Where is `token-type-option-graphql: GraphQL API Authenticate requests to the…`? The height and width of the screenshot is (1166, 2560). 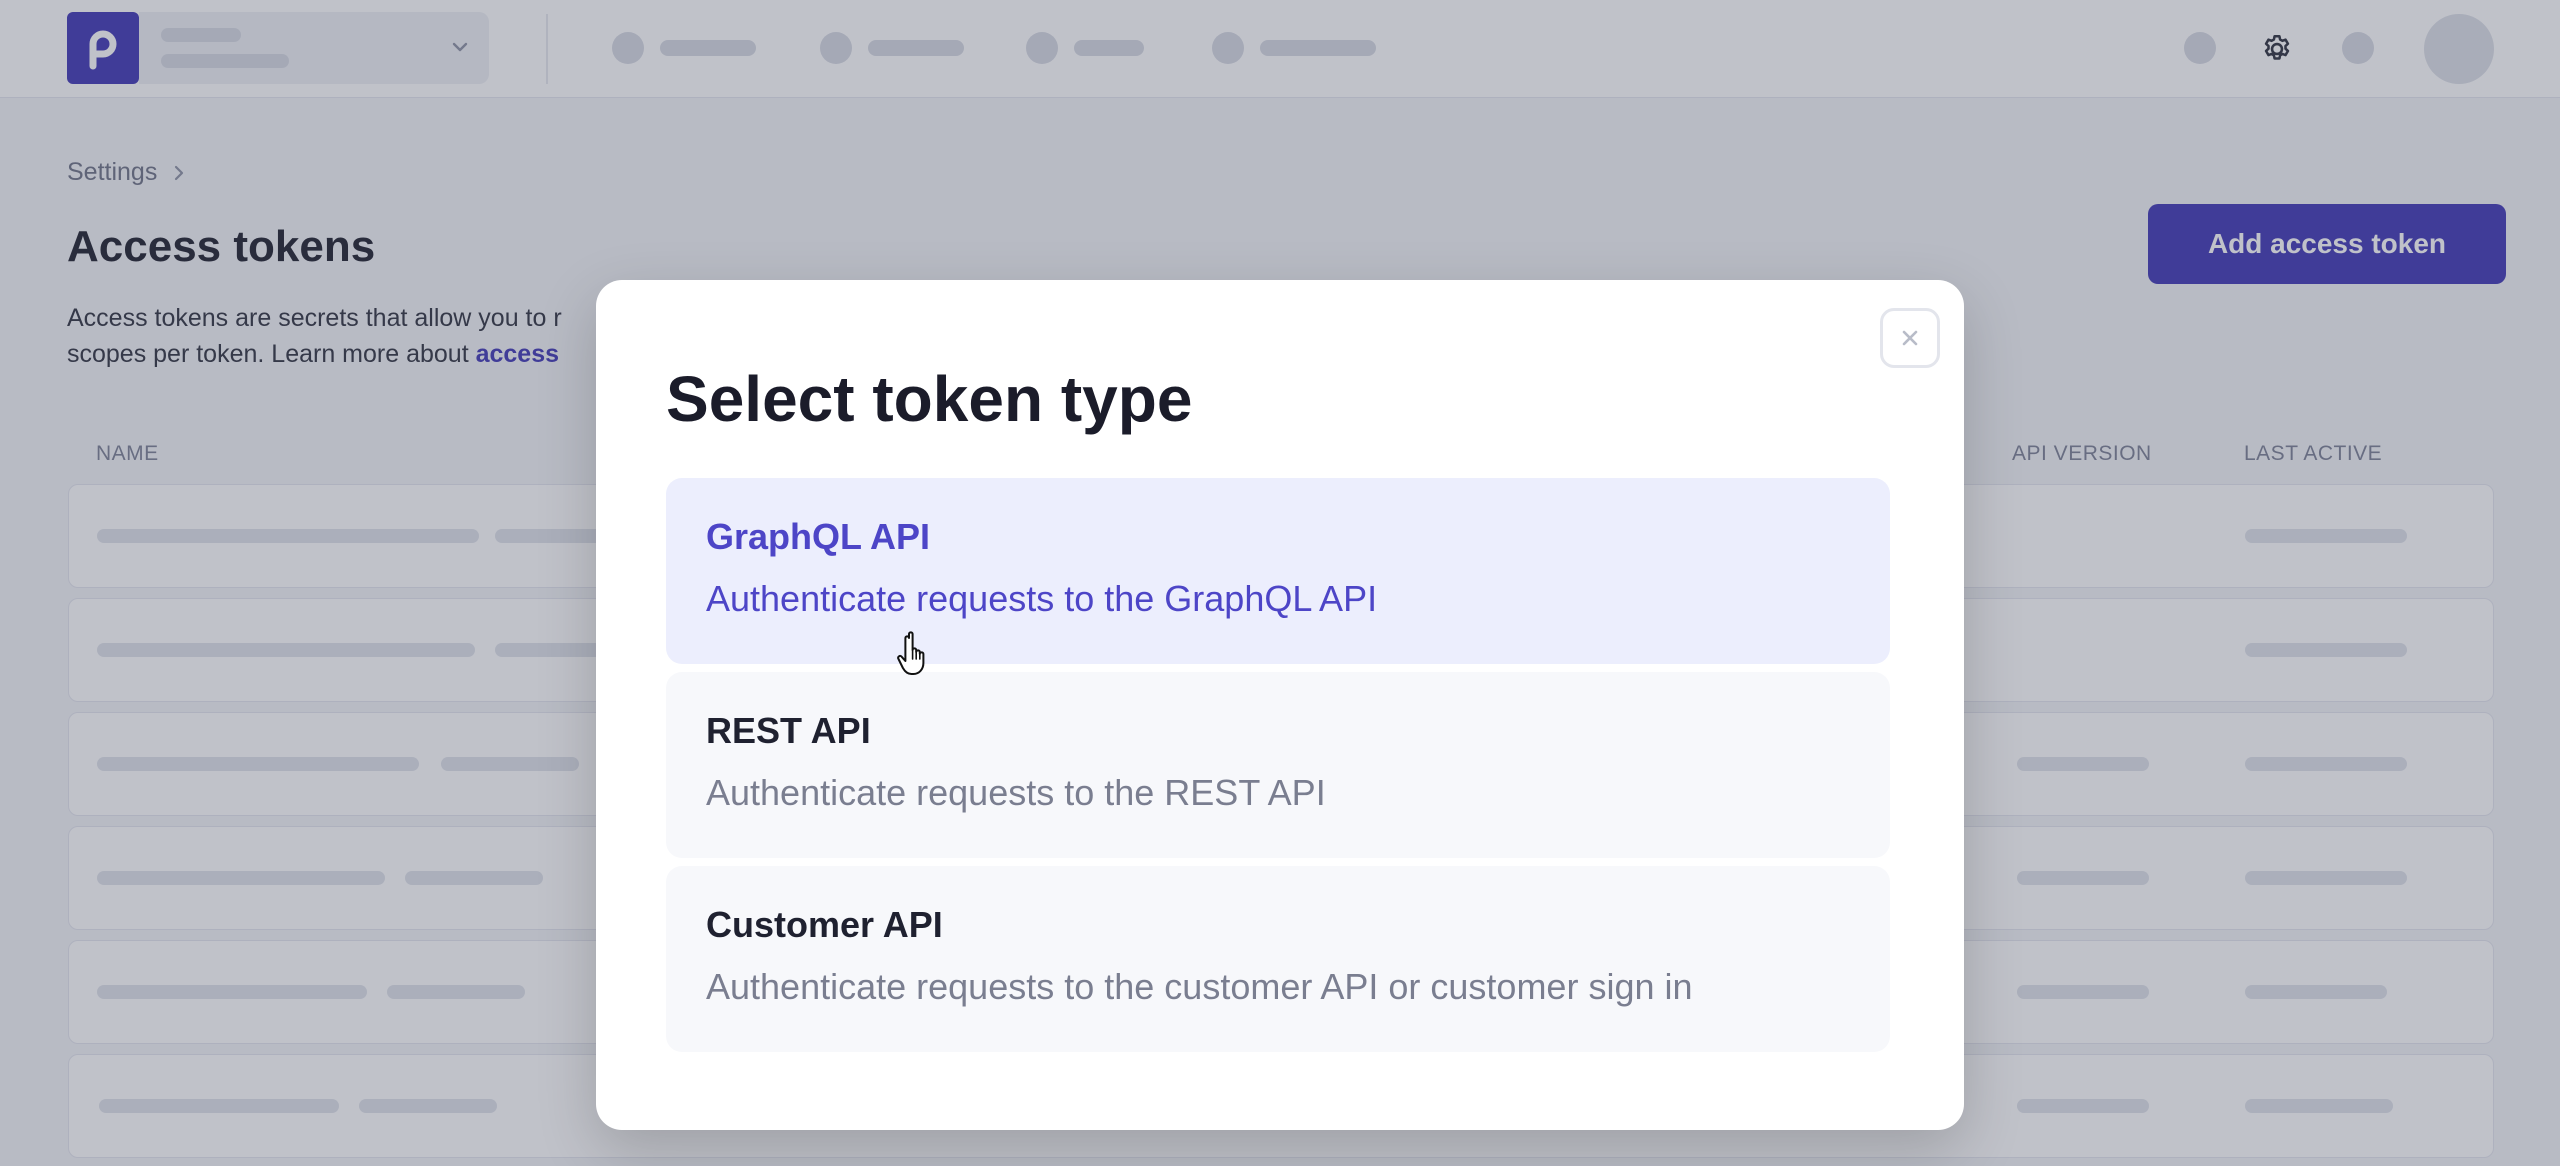 token-type-option-graphql: GraphQL API Authenticate requests to the… is located at coordinates (1278, 571).